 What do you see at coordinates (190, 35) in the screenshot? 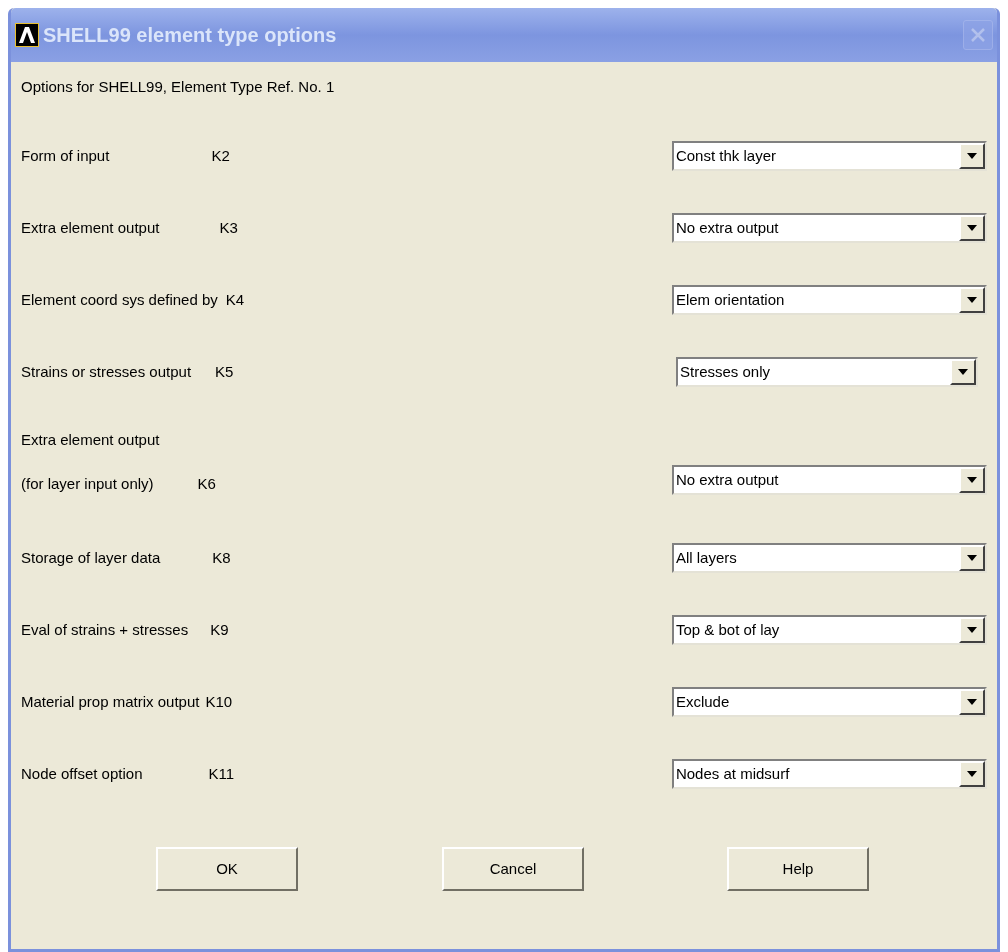
I see `window-title: SHELL99 element type options` at bounding box center [190, 35].